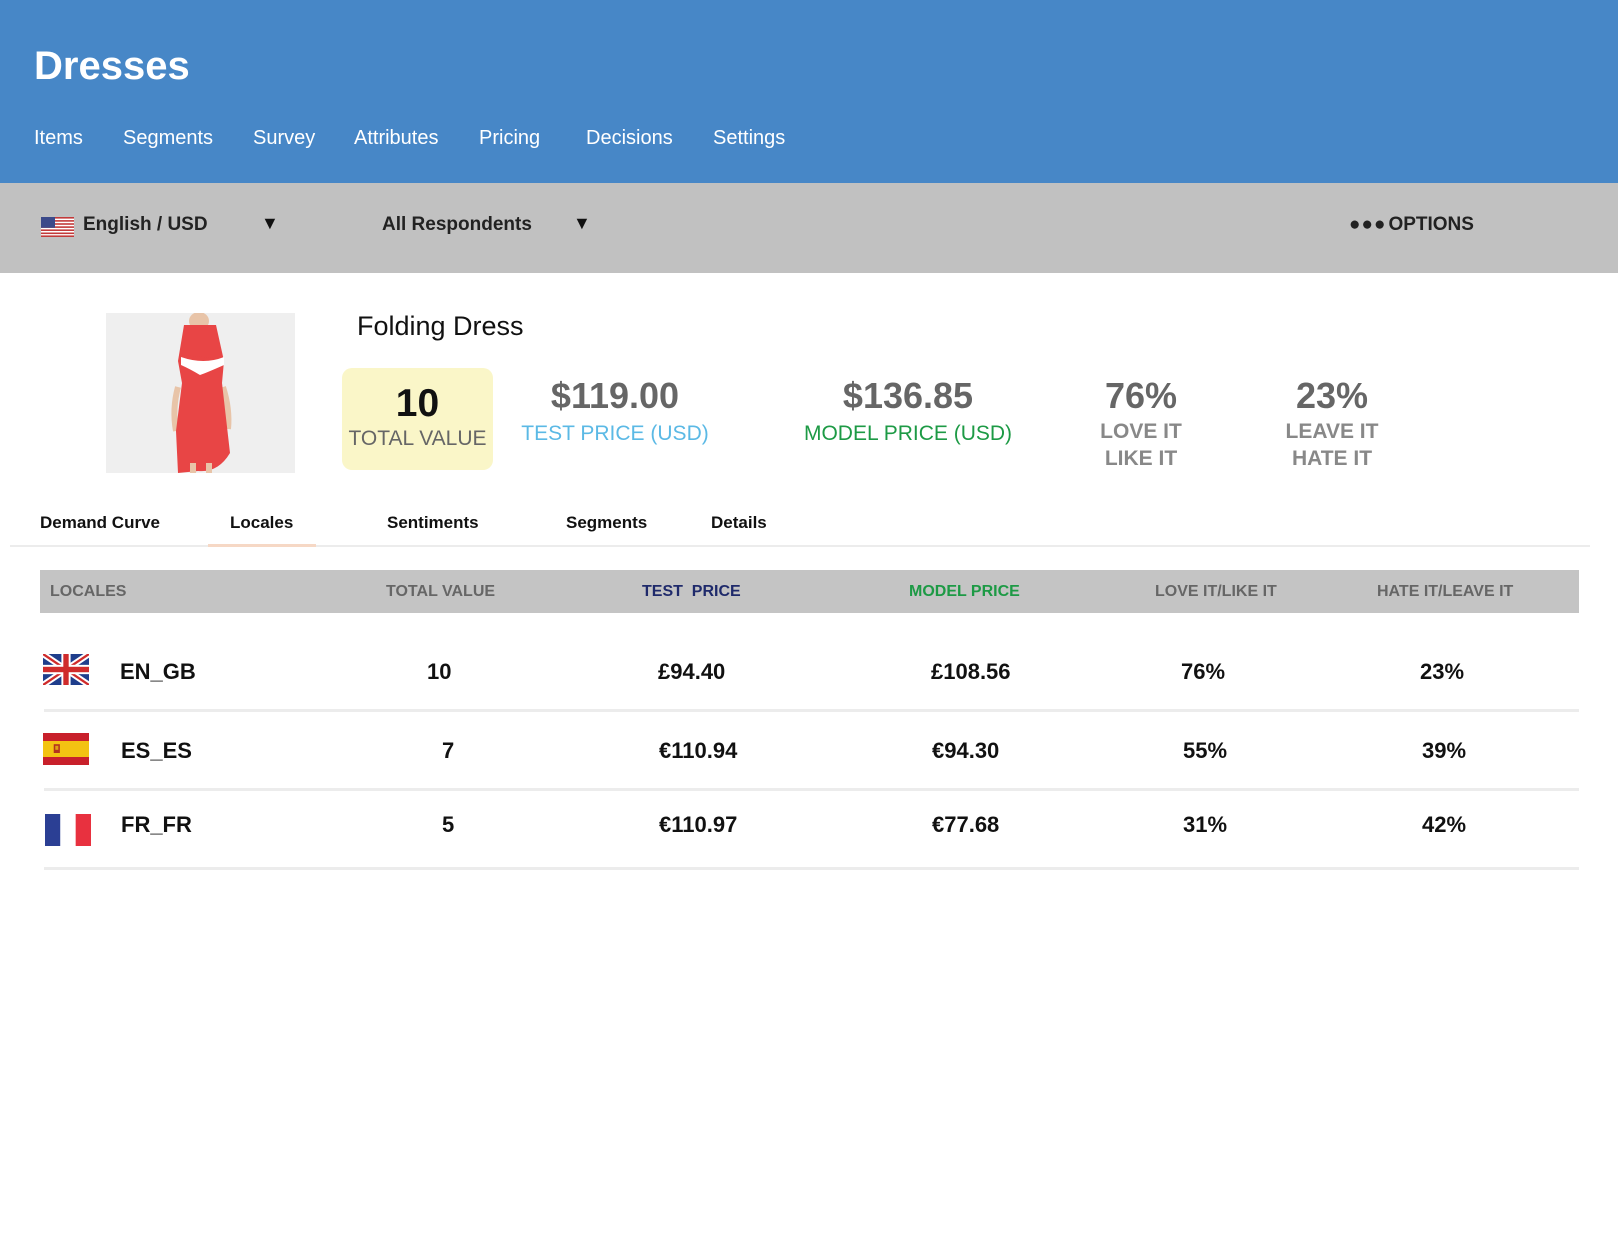  Describe the element at coordinates (145, 225) in the screenshot. I see `locale-select: English / USD` at that location.